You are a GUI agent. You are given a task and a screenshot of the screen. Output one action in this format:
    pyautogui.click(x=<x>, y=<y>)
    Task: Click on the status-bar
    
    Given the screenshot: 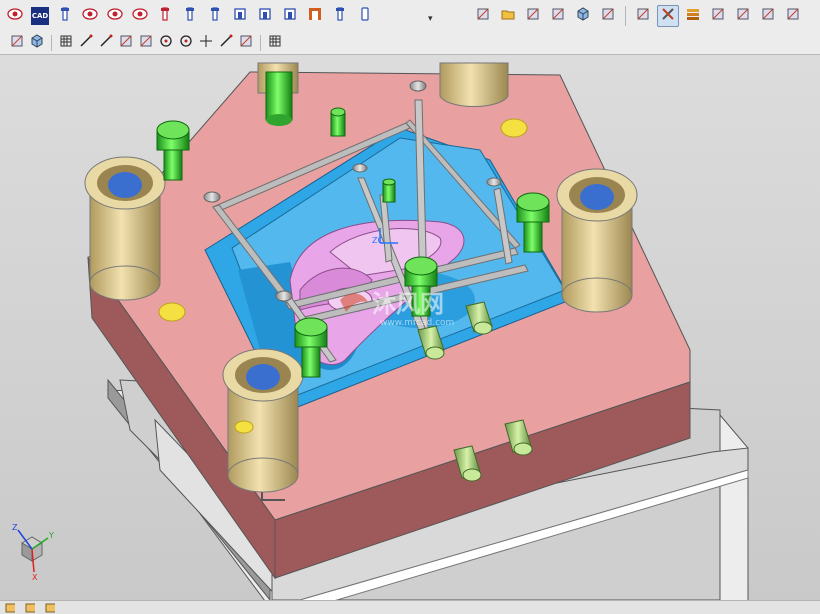 What is the action you would take?
    pyautogui.click(x=410, y=607)
    